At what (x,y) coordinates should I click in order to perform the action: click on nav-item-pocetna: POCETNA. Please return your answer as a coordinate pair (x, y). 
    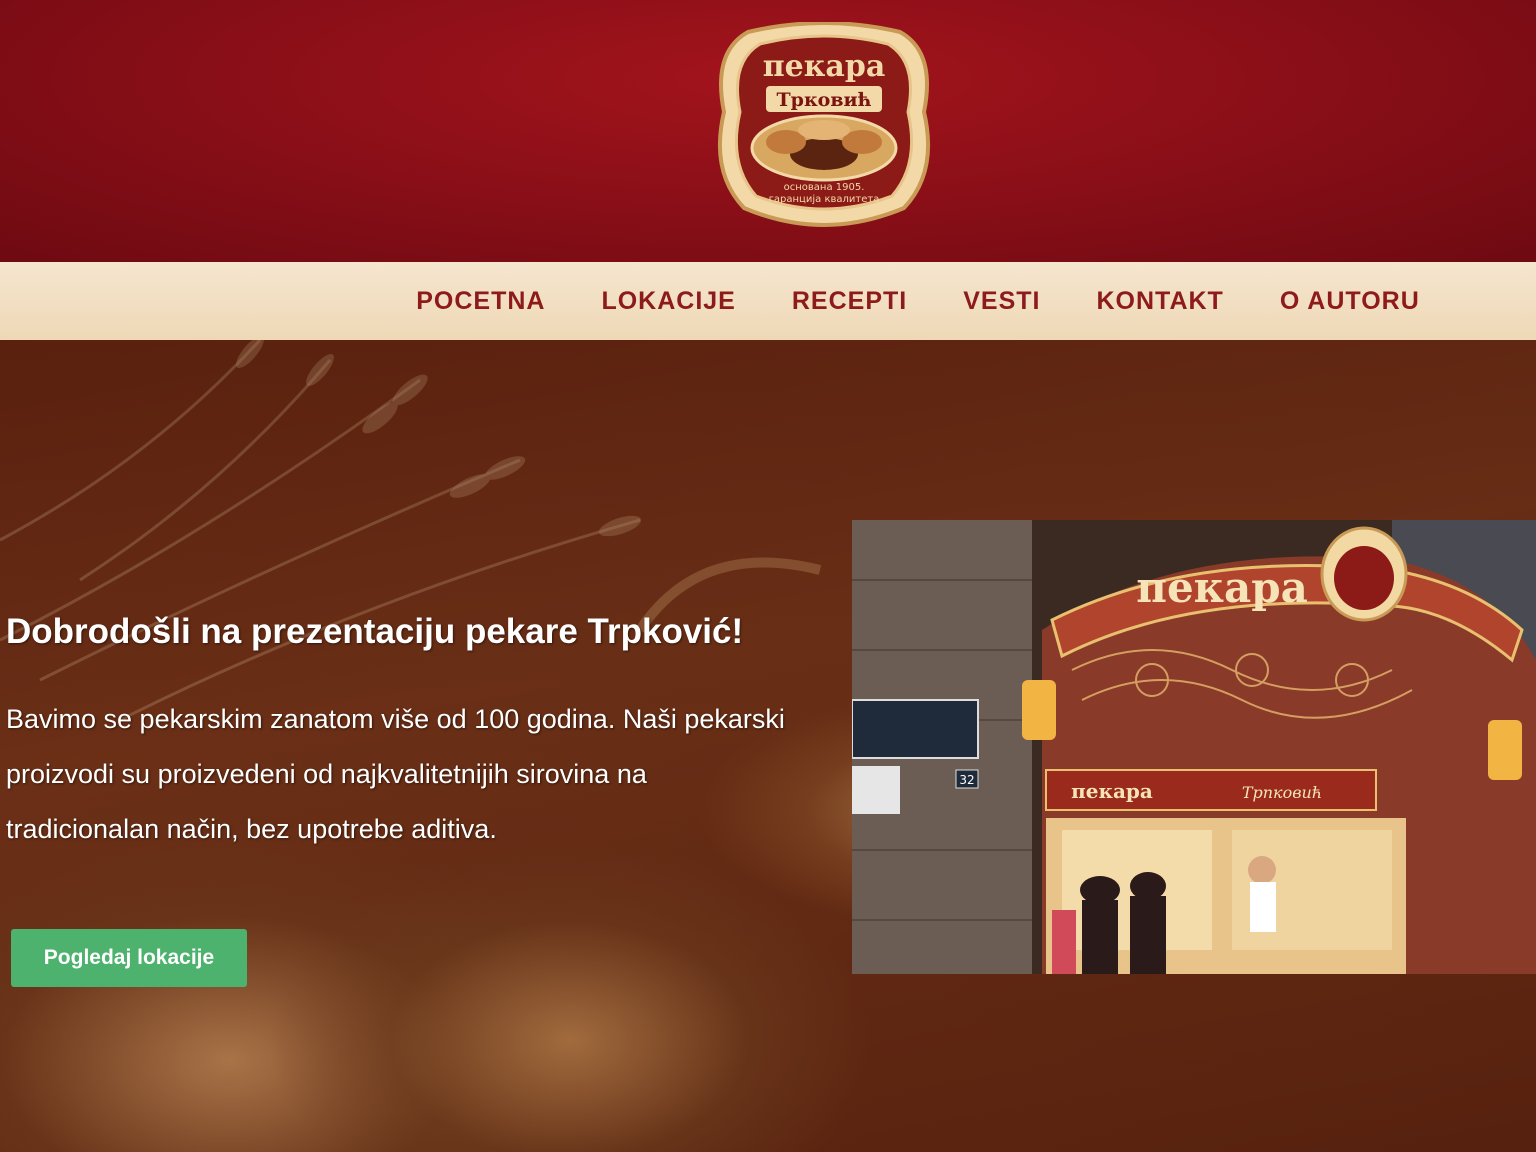
    Looking at the image, I should click on (480, 301).